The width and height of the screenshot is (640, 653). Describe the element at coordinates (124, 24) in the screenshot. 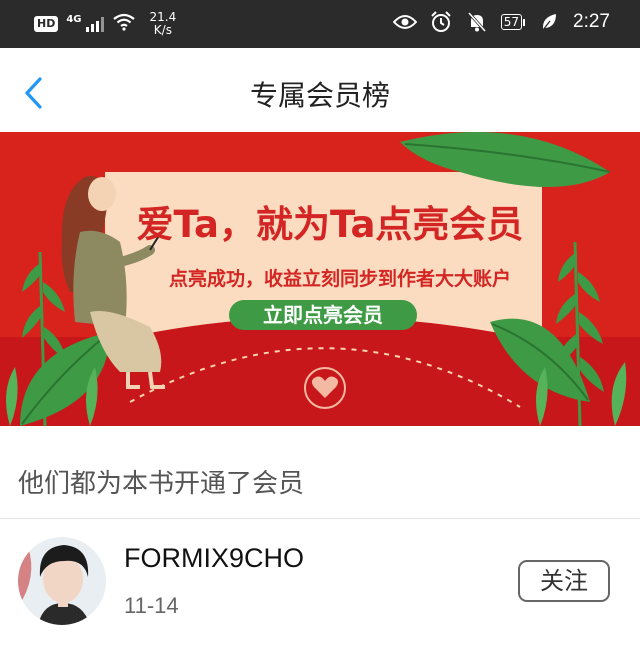

I see `wifi-icon` at that location.